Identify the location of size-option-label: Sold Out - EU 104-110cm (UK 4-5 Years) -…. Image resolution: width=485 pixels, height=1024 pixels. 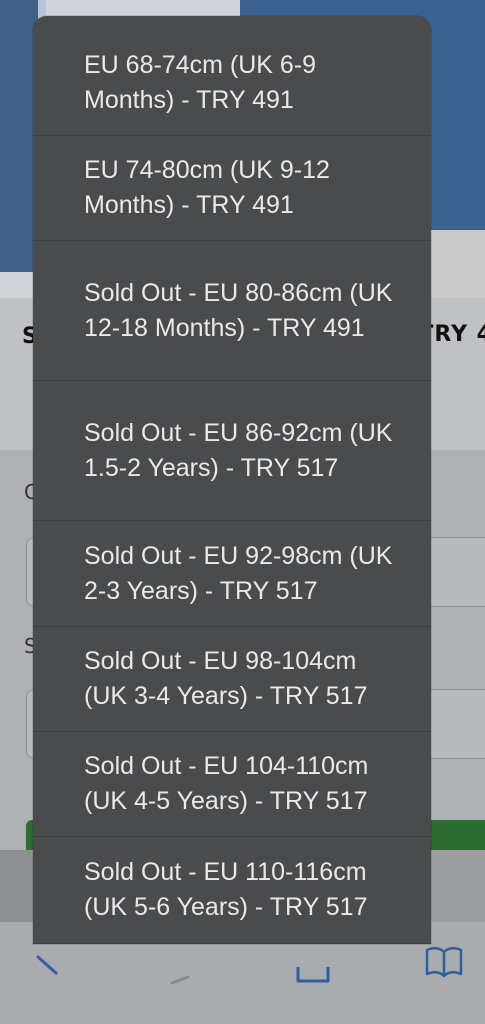
(226, 783).